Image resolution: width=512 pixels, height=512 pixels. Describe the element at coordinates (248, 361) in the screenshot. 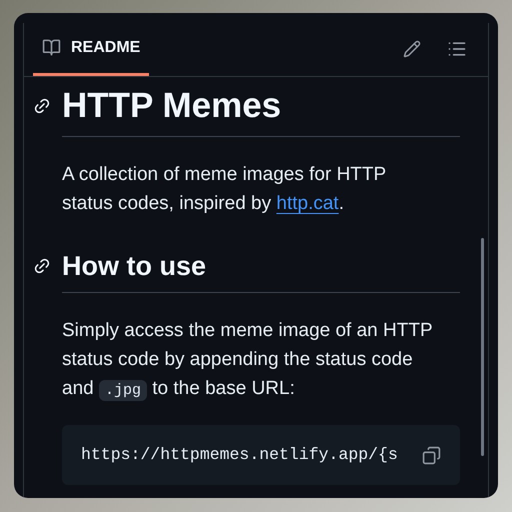

I see `paragraph: Simply access the meme image of an HTTP status code by appending the status code and .jpg to the base URL:` at that location.